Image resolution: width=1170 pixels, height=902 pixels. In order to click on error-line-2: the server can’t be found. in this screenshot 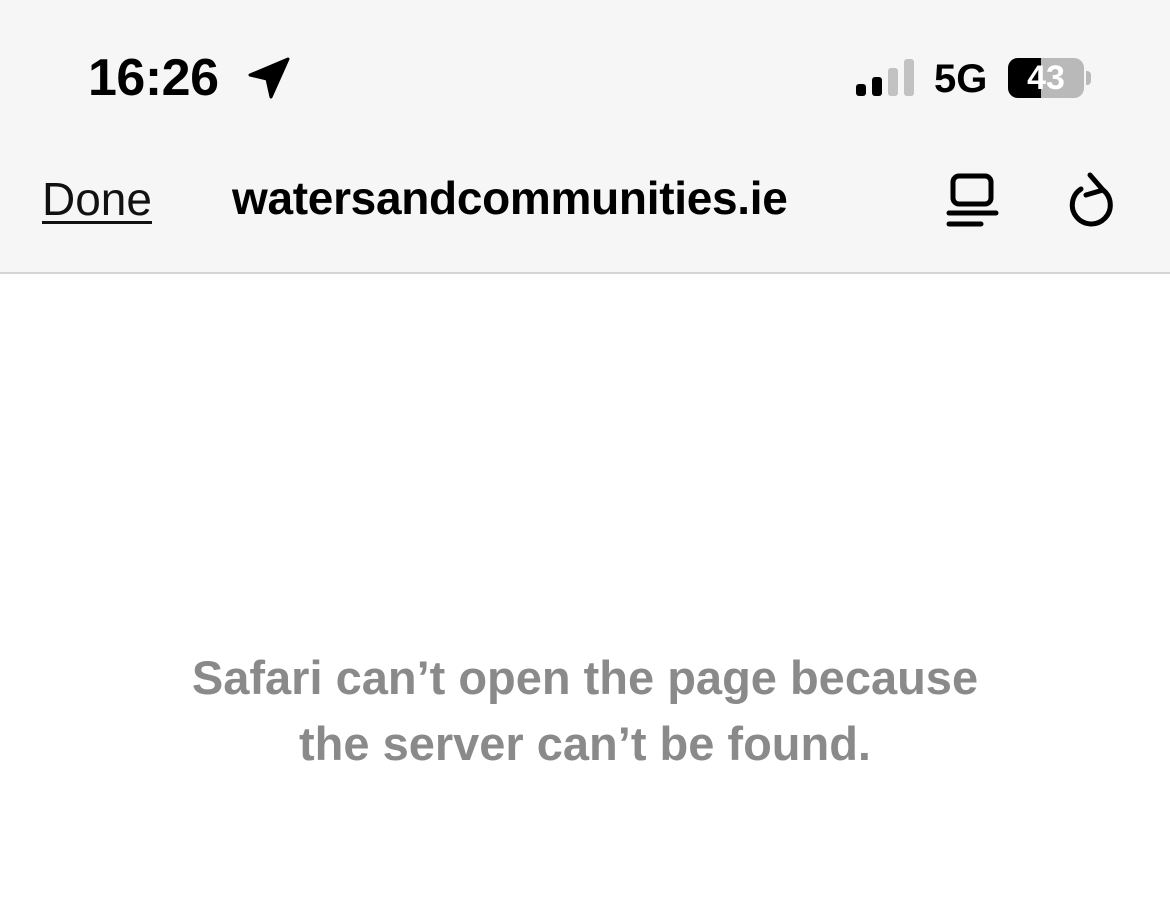, I will do `click(585, 743)`.